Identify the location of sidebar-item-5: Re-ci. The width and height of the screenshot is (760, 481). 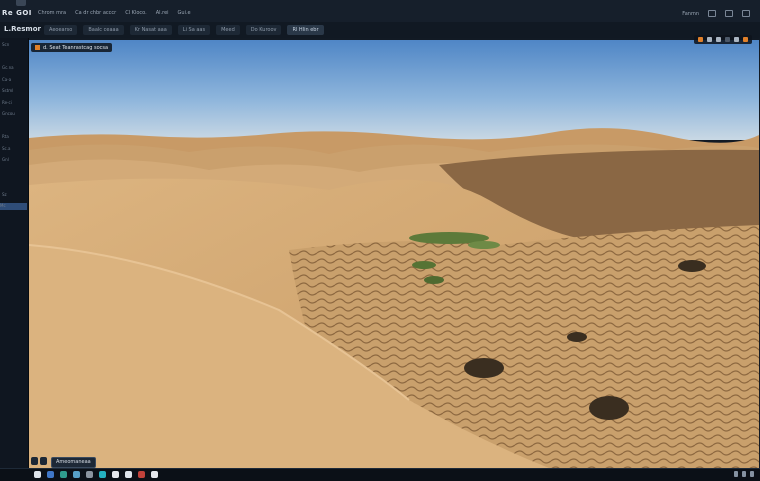
(13, 103).